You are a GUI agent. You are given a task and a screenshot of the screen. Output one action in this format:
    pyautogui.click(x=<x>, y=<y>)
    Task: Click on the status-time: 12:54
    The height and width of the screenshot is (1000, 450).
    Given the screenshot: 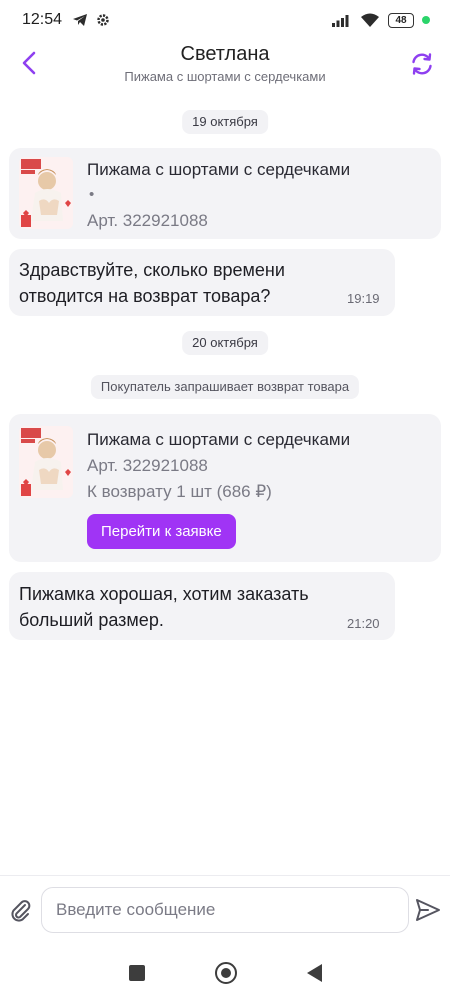 What is the action you would take?
    pyautogui.click(x=42, y=19)
    